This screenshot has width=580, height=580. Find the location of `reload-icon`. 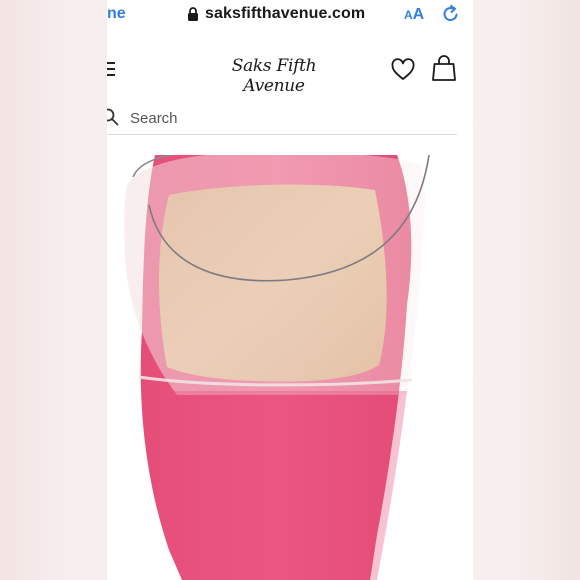

reload-icon is located at coordinates (451, 14).